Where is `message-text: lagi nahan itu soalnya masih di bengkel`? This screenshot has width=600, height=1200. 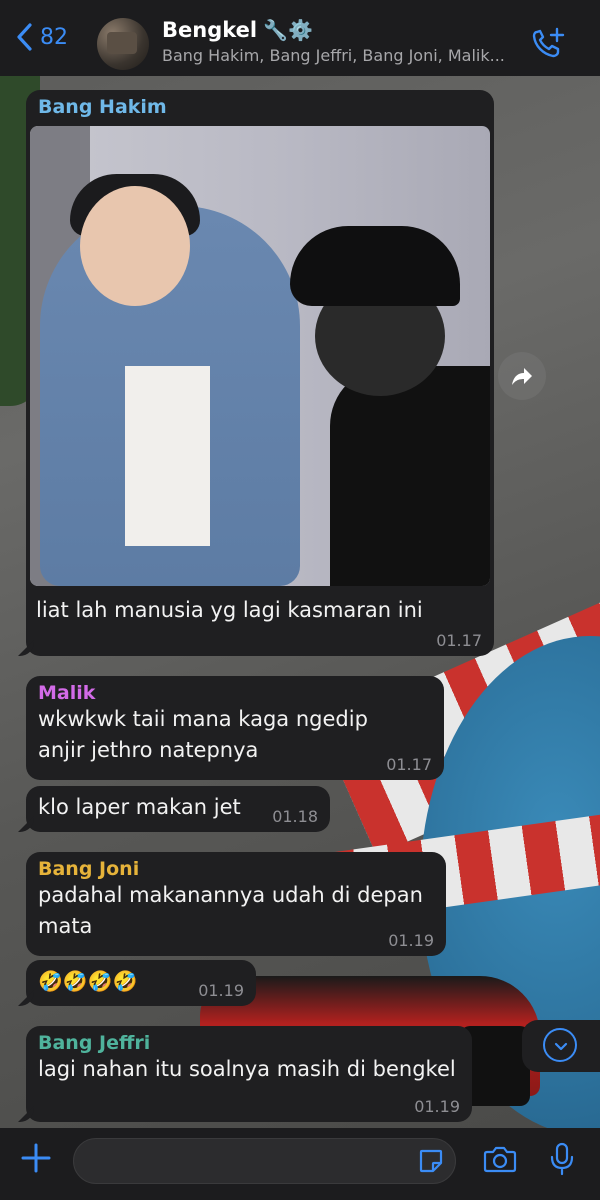 message-text: lagi nahan itu soalnya masih di bengkel is located at coordinates (247, 1069).